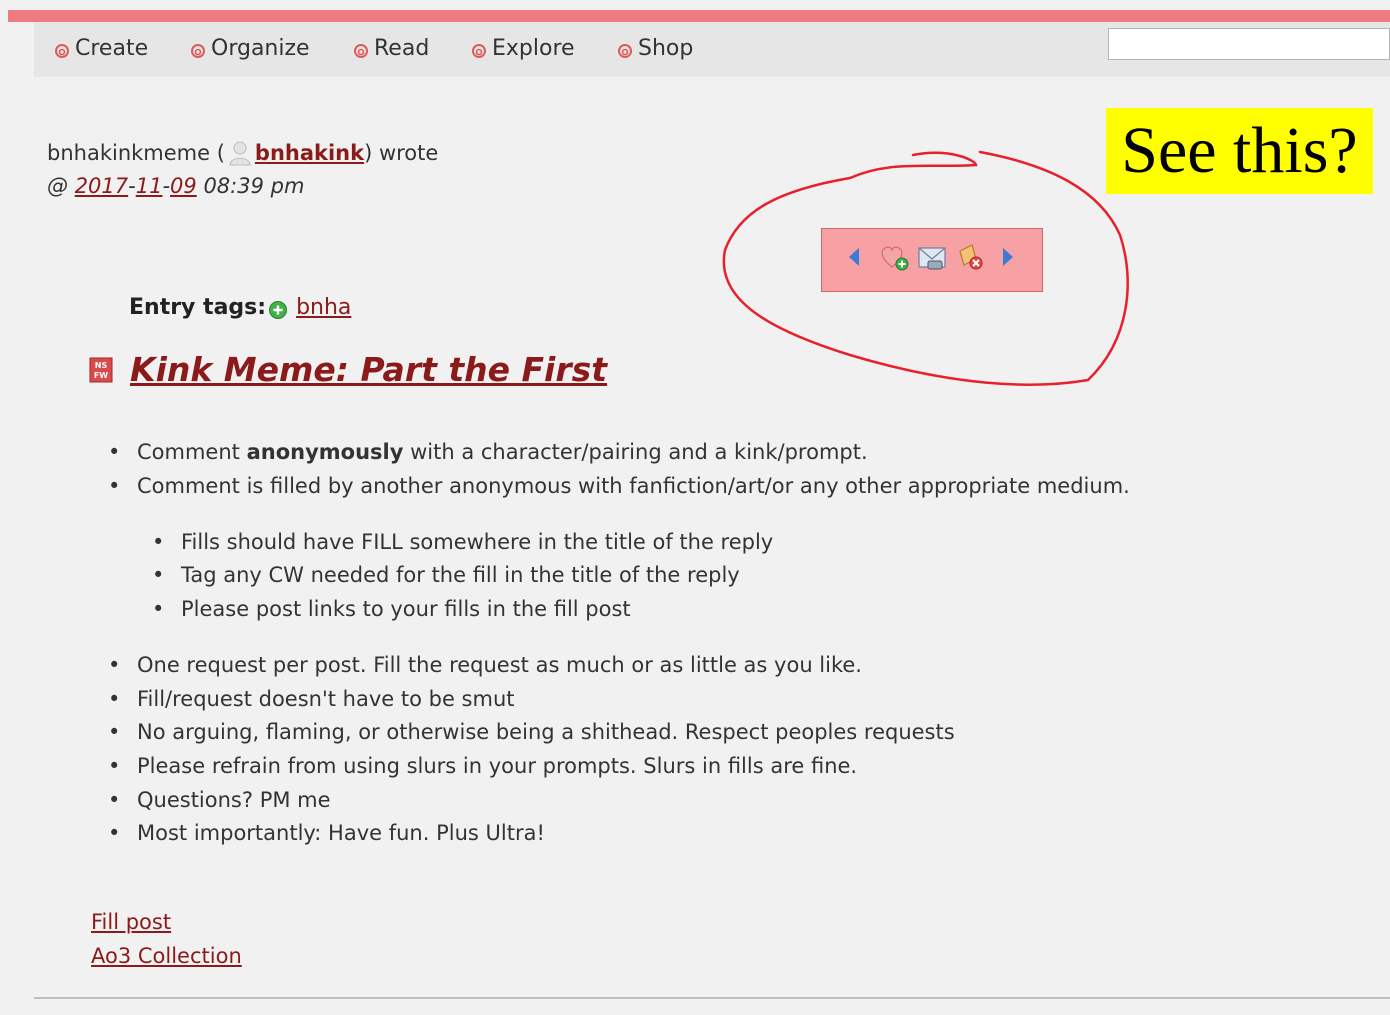 The height and width of the screenshot is (1015, 1390). Describe the element at coordinates (166, 961) in the screenshot. I see `ao3-collection-link: Ao3 Collection` at that location.